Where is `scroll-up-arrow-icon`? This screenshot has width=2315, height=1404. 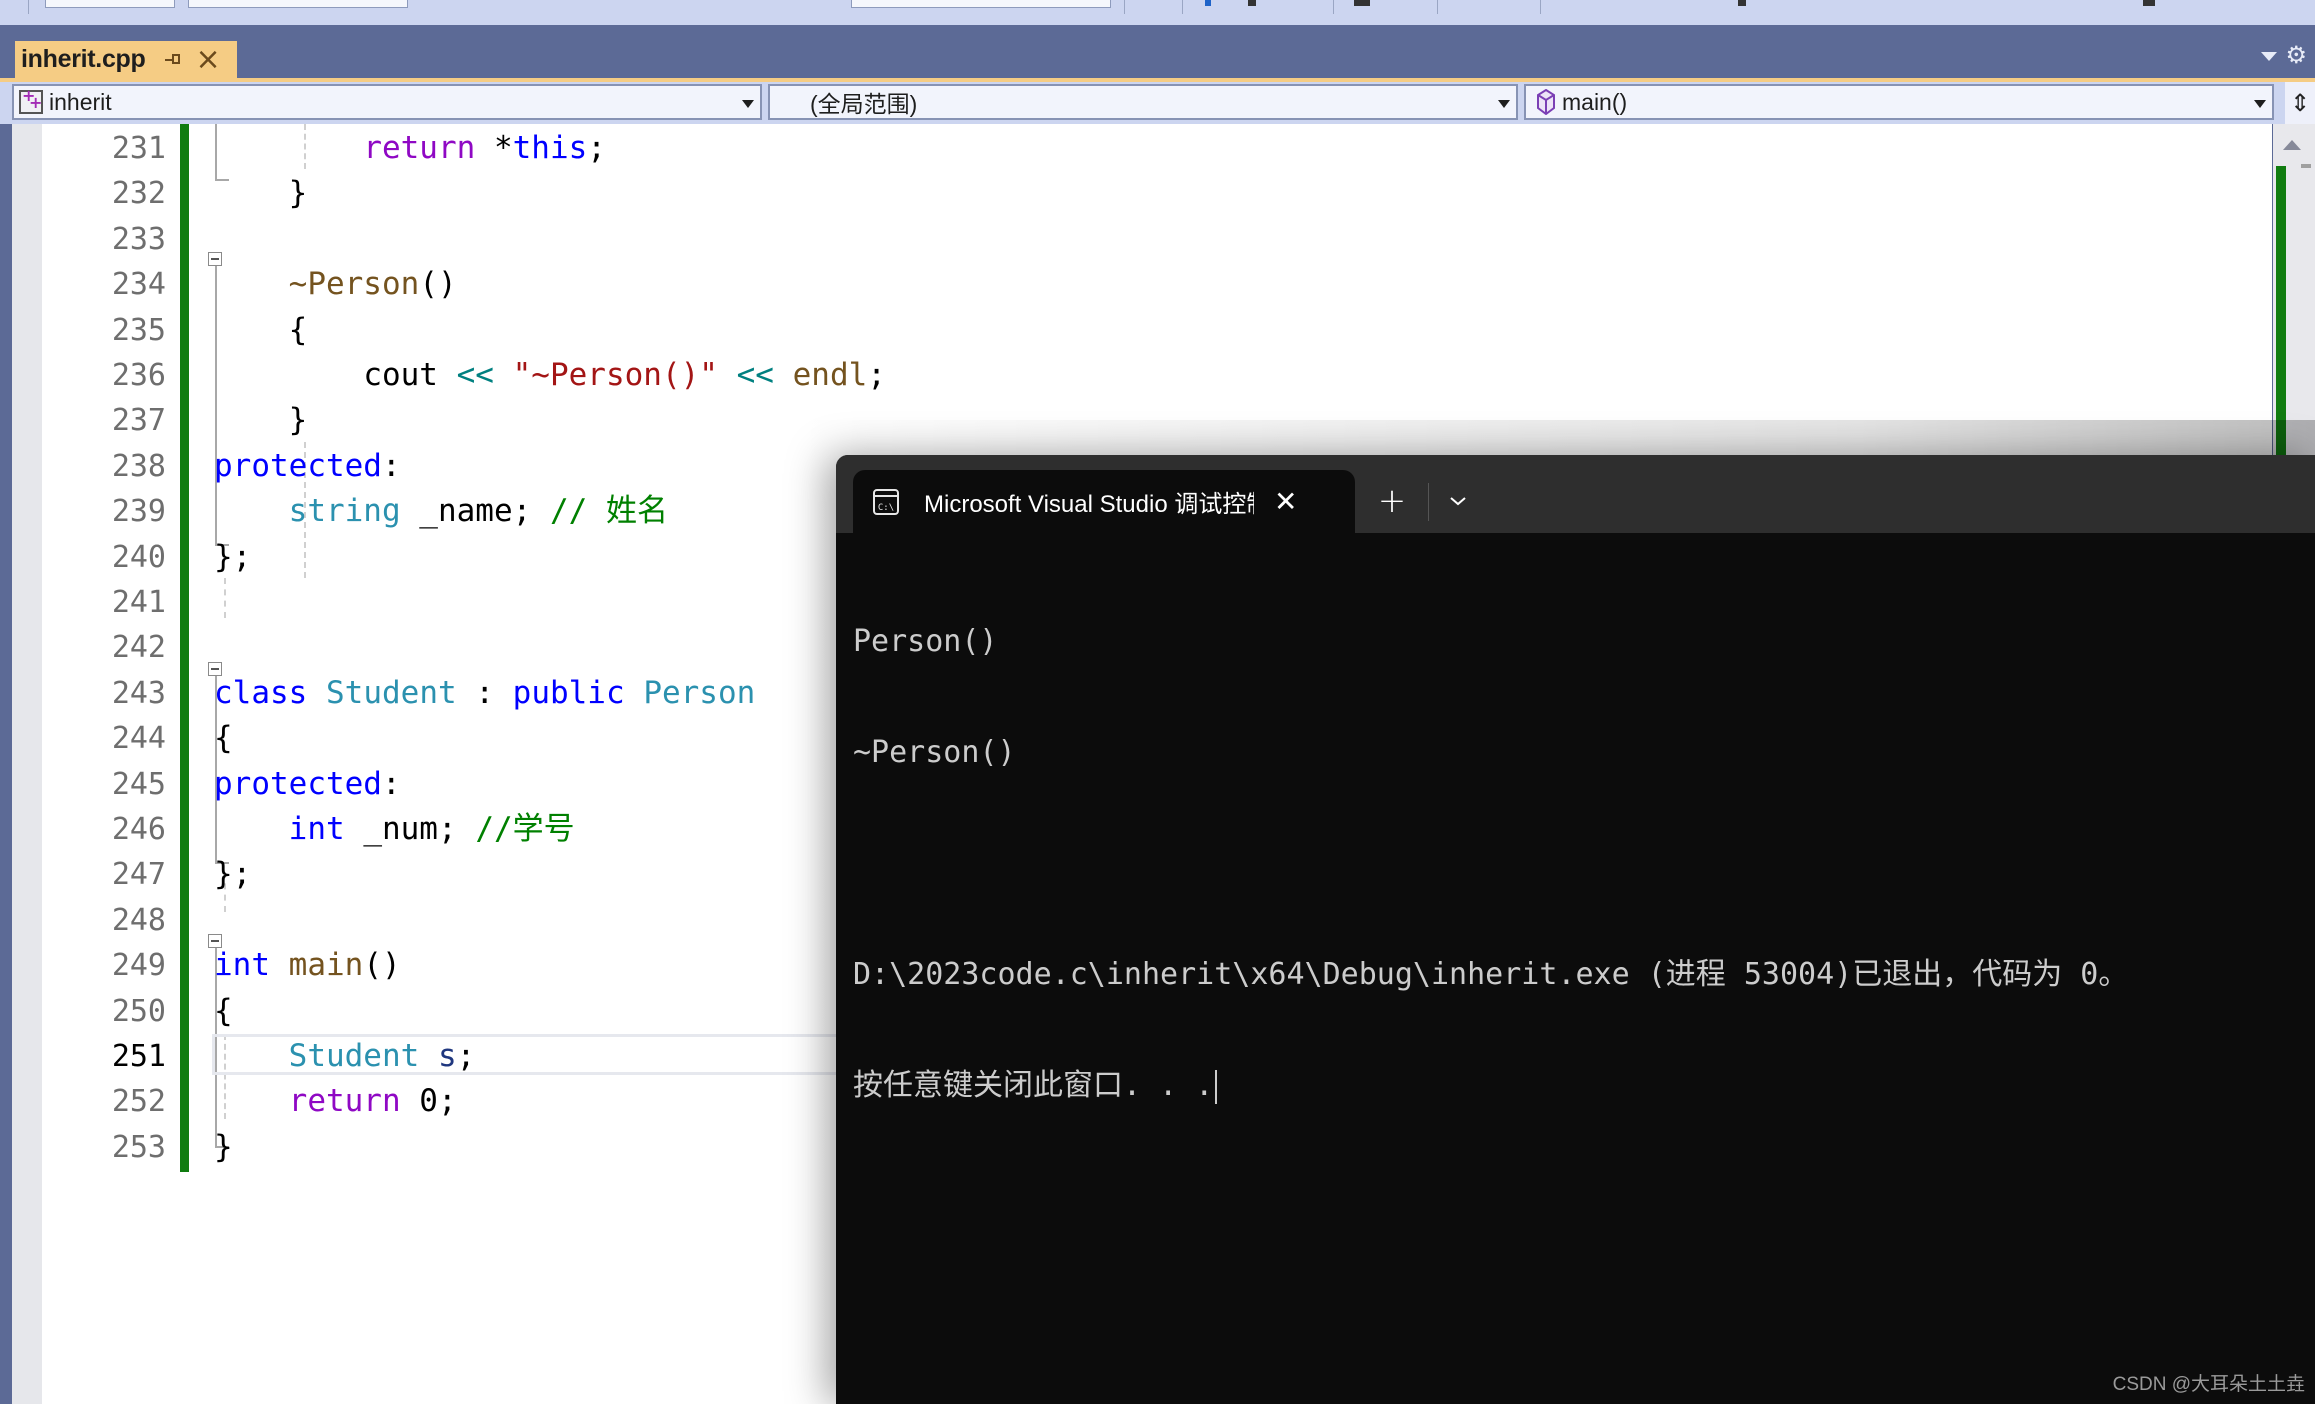
scroll-up-arrow-icon is located at coordinates (2292, 145).